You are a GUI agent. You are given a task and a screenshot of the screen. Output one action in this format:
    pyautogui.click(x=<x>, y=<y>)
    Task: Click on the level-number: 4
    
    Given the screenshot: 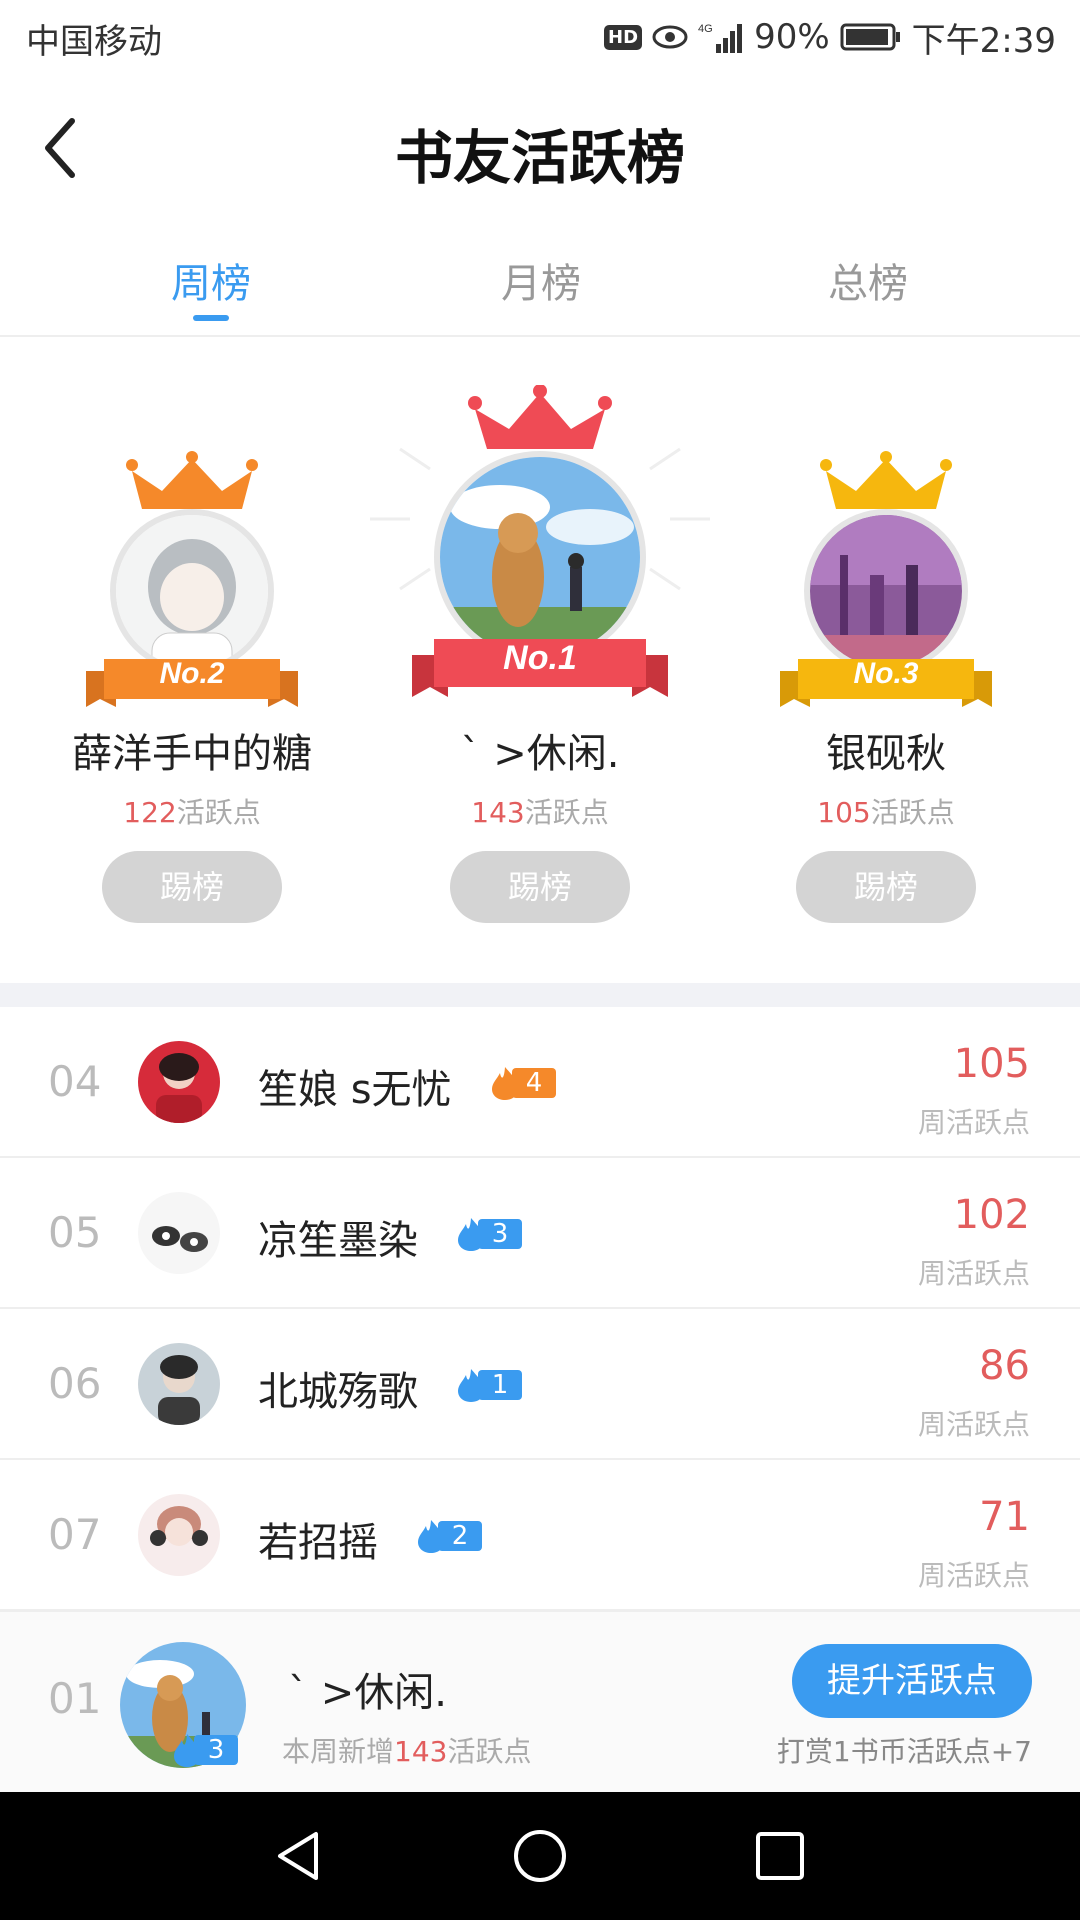 What is the action you would take?
    pyautogui.click(x=534, y=1083)
    